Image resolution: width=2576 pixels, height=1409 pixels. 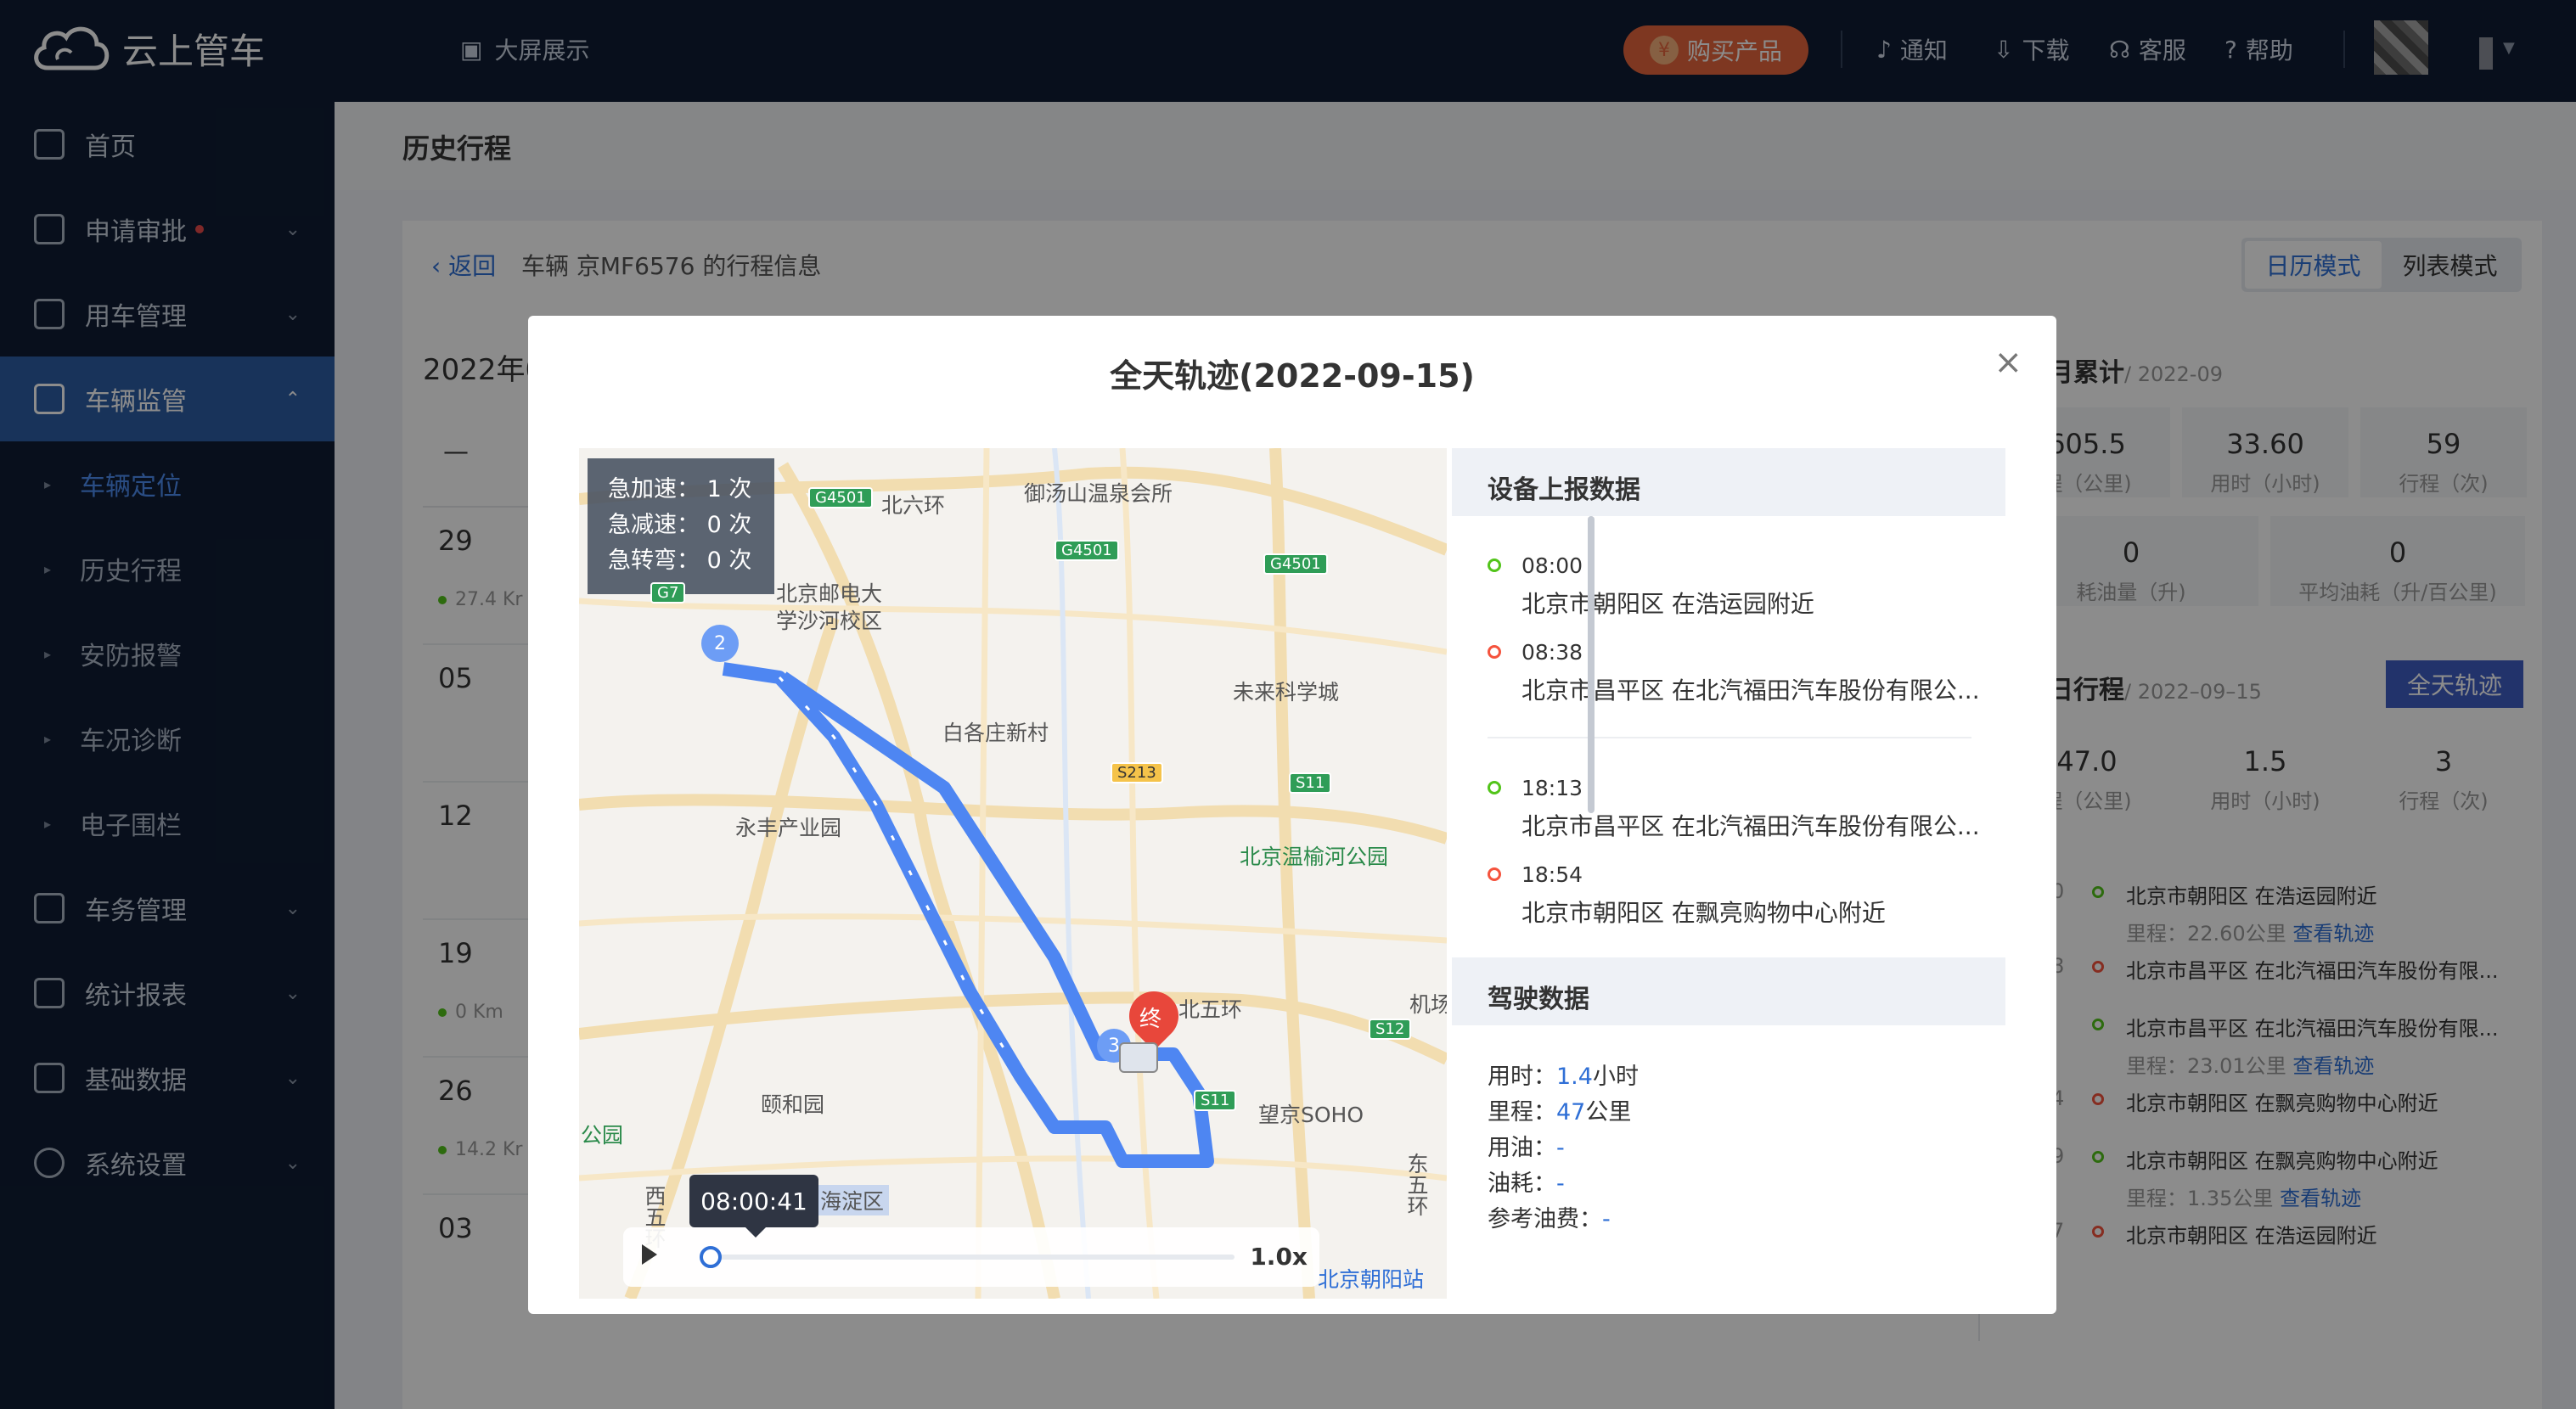 I want to click on device-time: 08:38, so click(x=1552, y=653).